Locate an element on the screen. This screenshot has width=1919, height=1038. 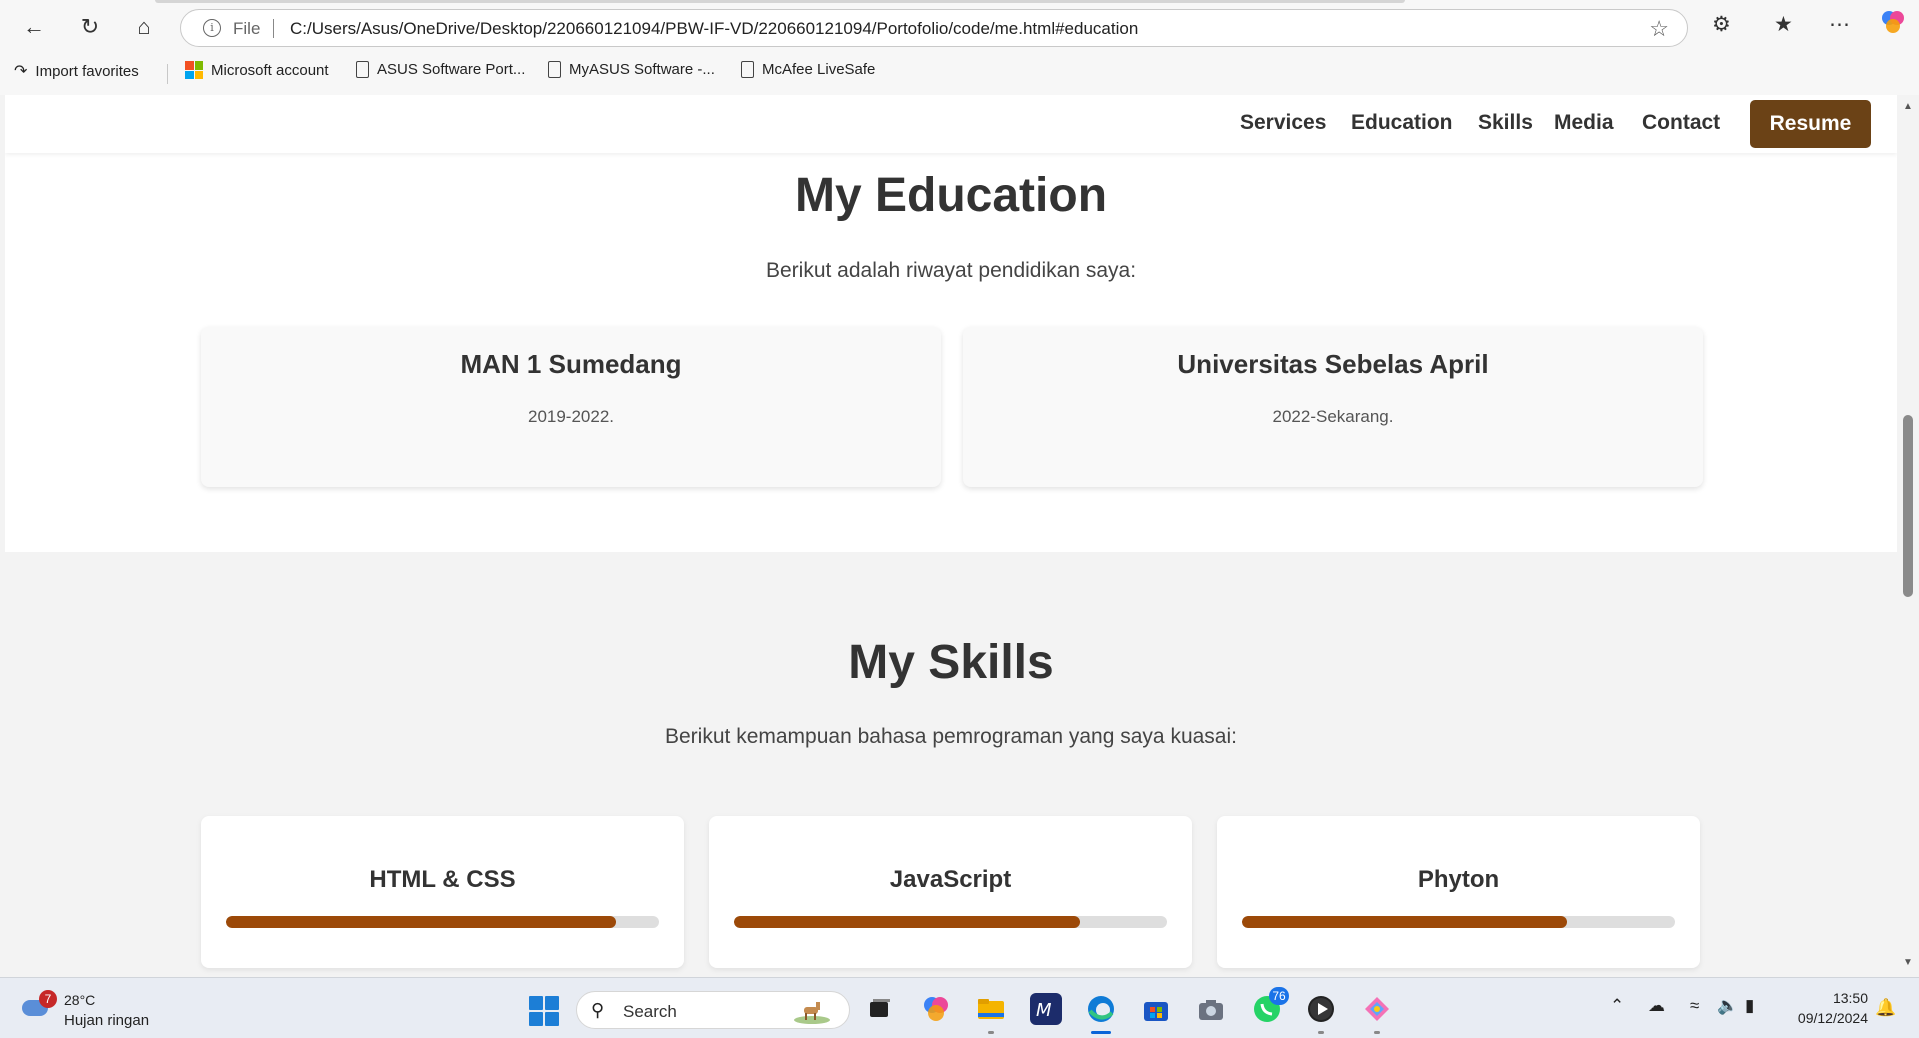
bookmark-label: Import favorites is located at coordinates (87, 71).